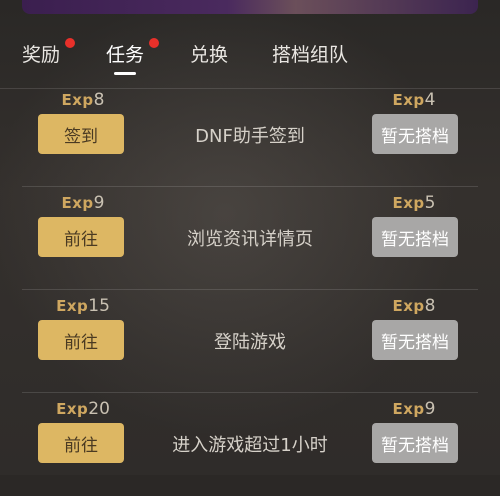  What do you see at coordinates (99, 306) in the screenshot?
I see `exp-value: 15` at bounding box center [99, 306].